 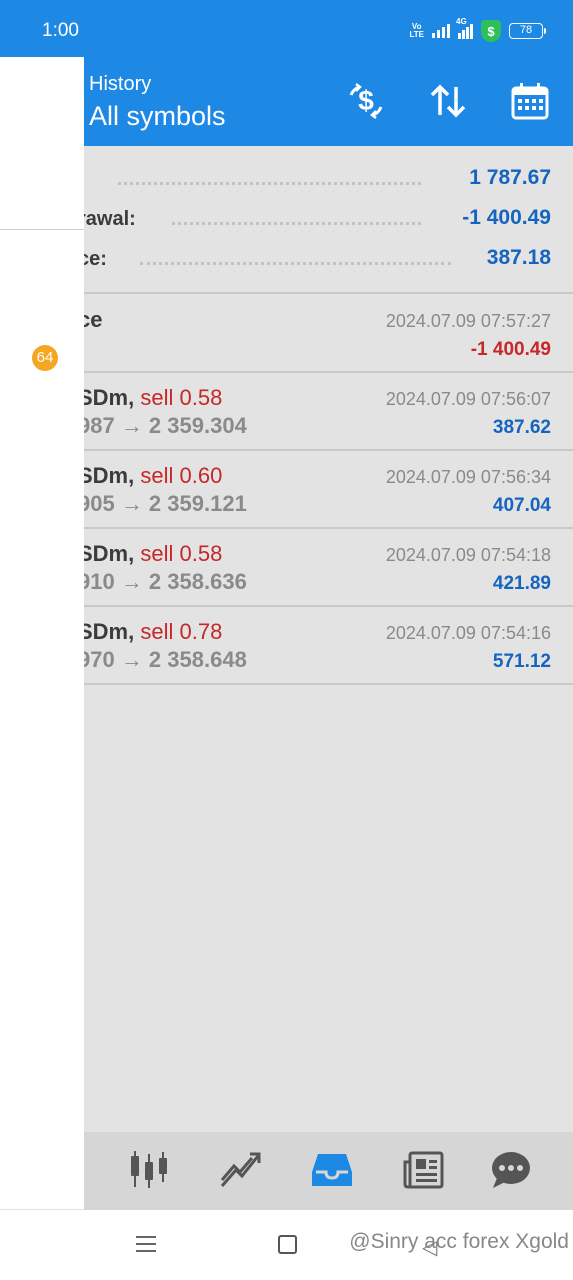 What do you see at coordinates (468, 555) in the screenshot?
I see `deal-date: 2024.07.09 07:54:18` at bounding box center [468, 555].